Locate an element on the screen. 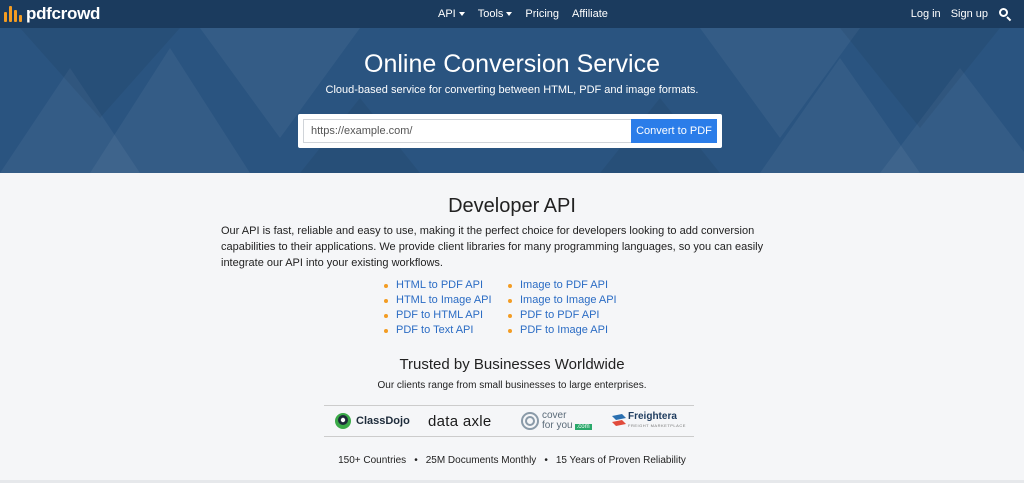  signup-link: Sign up is located at coordinates (969, 14).